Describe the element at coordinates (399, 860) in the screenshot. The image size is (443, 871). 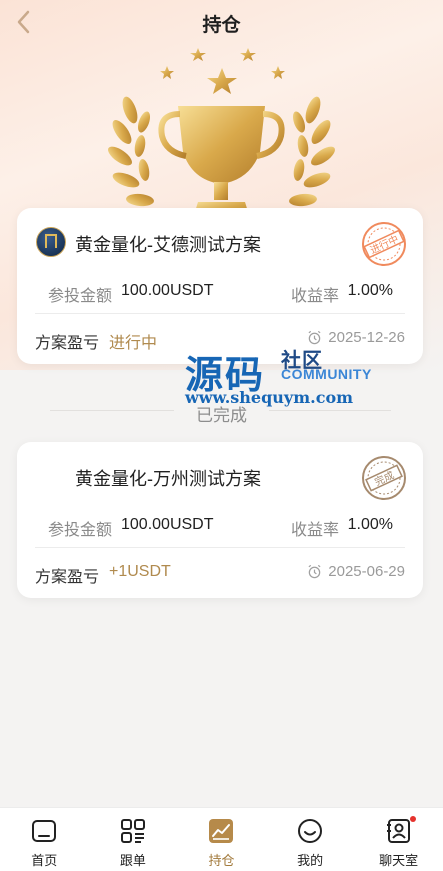
I see `tab-label: 聊天室` at that location.